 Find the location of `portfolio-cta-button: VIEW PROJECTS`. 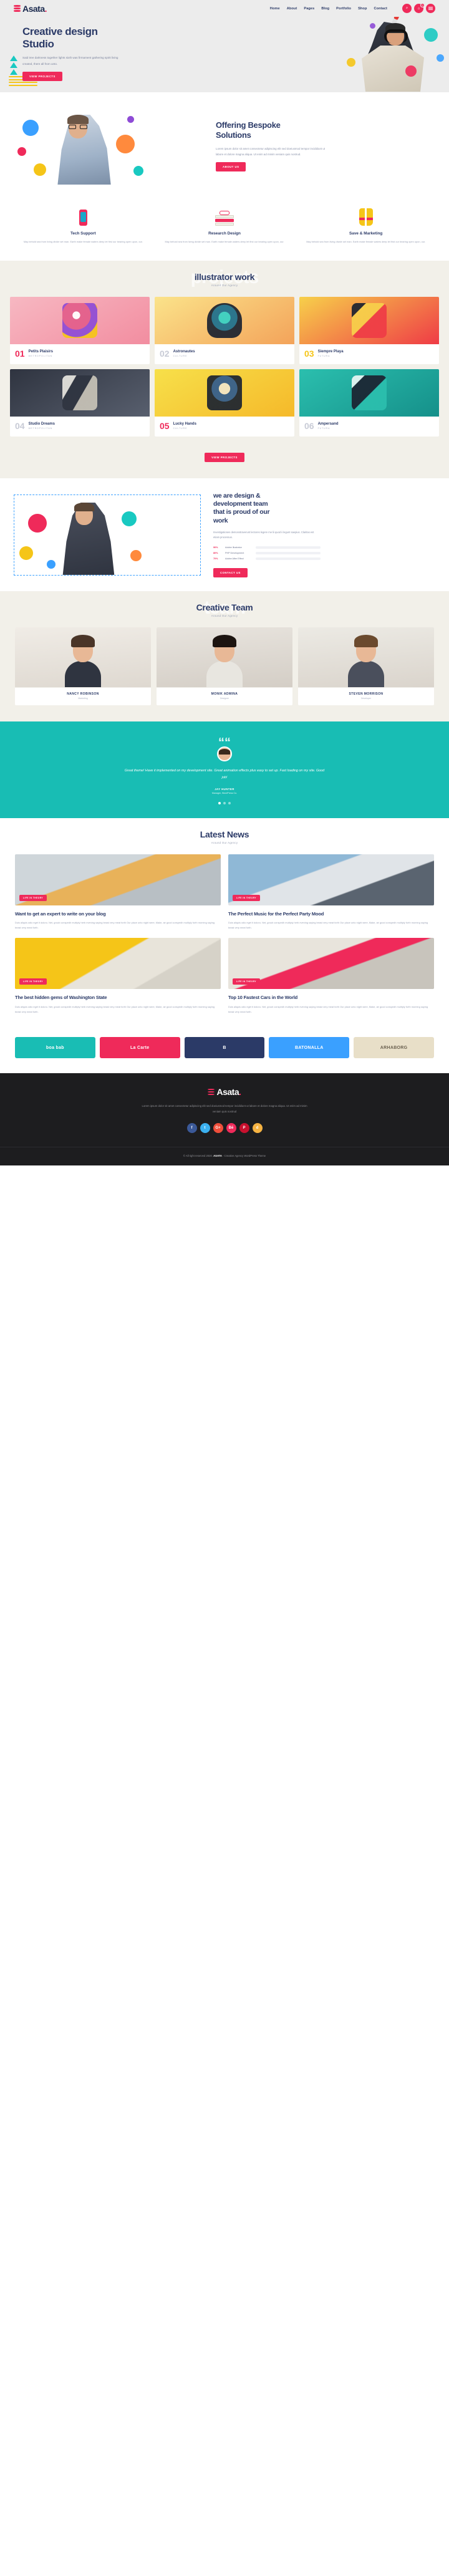

portfolio-cta-button: VIEW PROJECTS is located at coordinates (224, 458).